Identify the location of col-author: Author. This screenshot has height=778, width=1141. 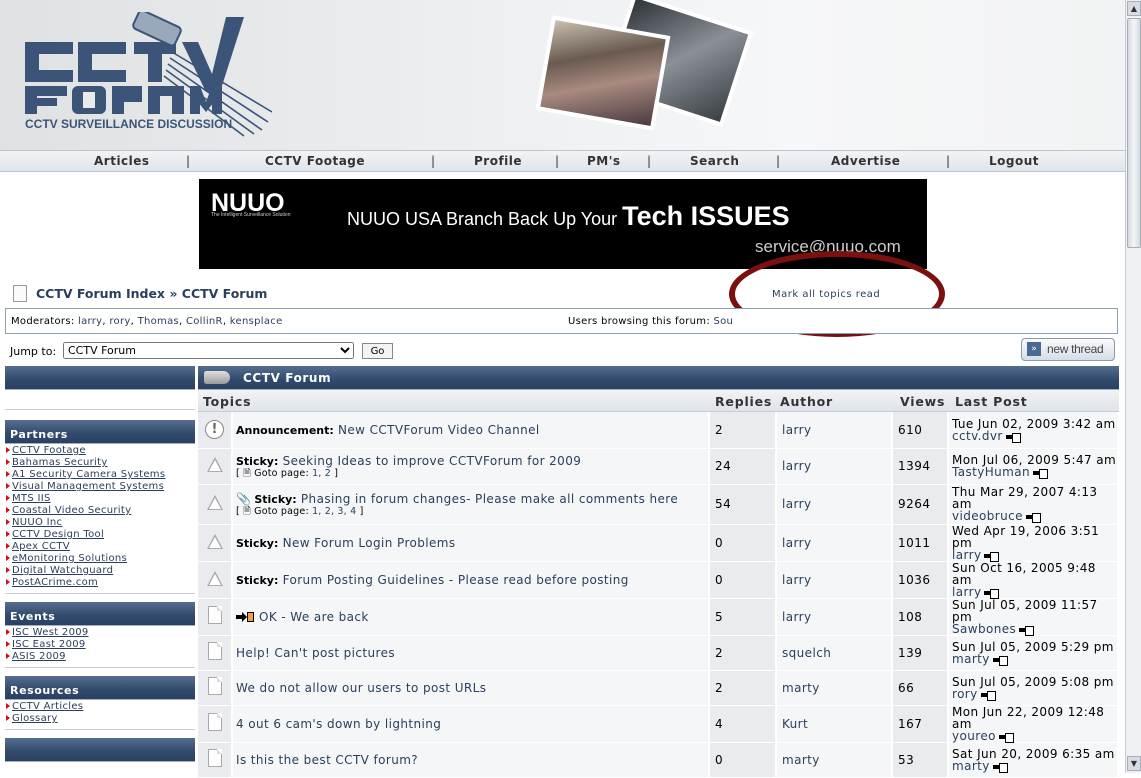
(806, 401).